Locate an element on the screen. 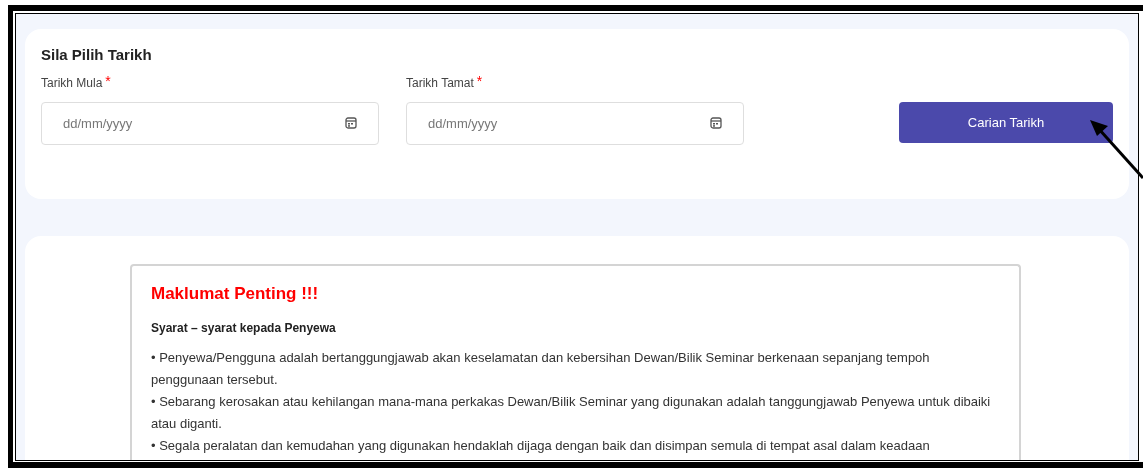 The image size is (1143, 471). search-button: Carian Tarikh is located at coordinates (1006, 122).